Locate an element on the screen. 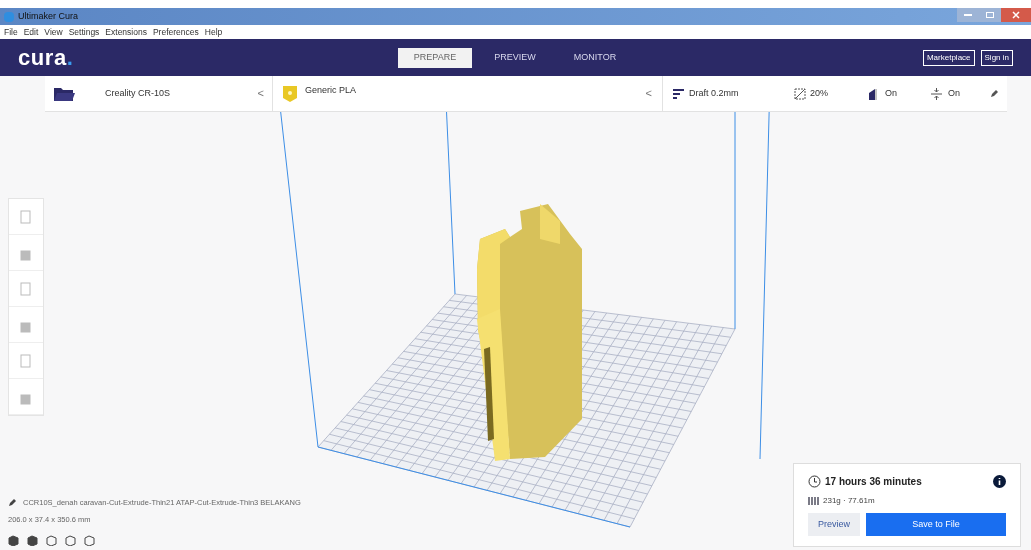  stage-tab: PREPARE is located at coordinates (435, 57).